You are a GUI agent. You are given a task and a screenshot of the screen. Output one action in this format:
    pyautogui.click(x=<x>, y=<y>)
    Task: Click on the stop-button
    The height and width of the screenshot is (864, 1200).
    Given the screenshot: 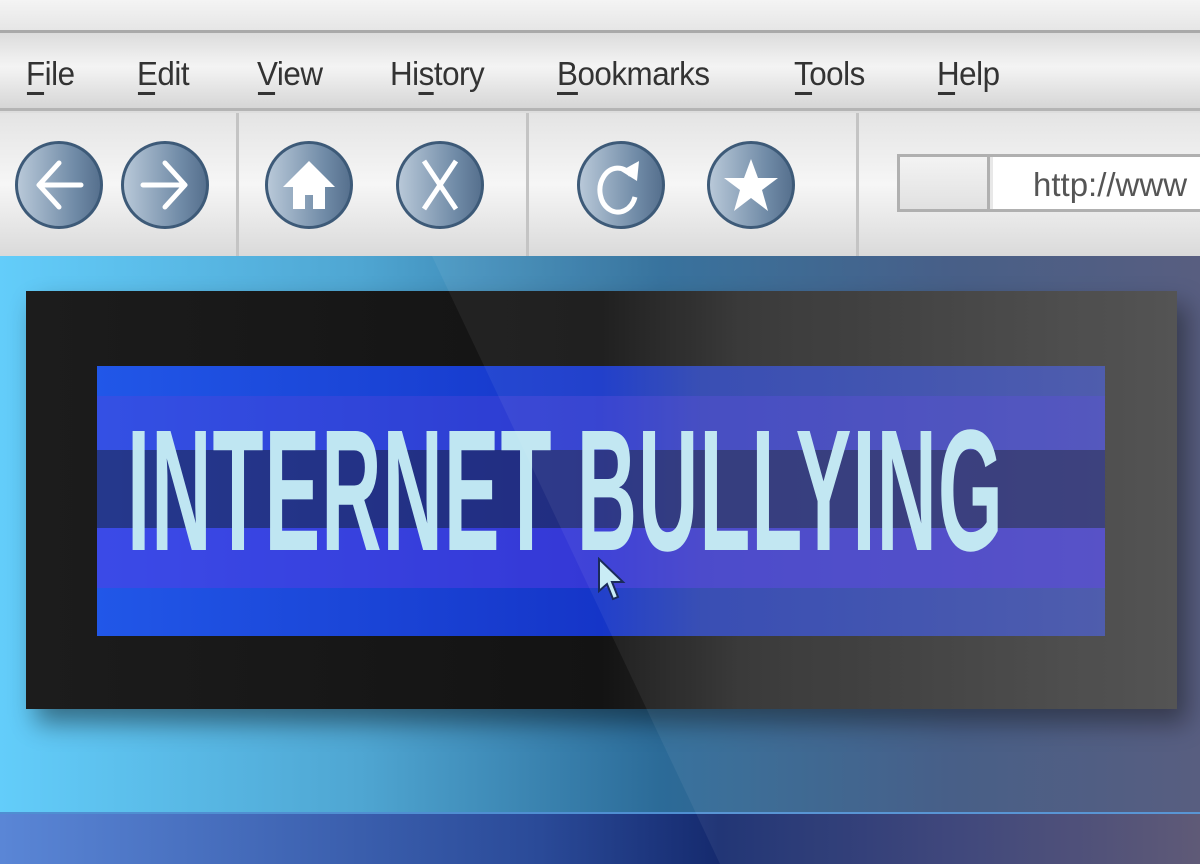 What is the action you would take?
    pyautogui.click(x=440, y=185)
    